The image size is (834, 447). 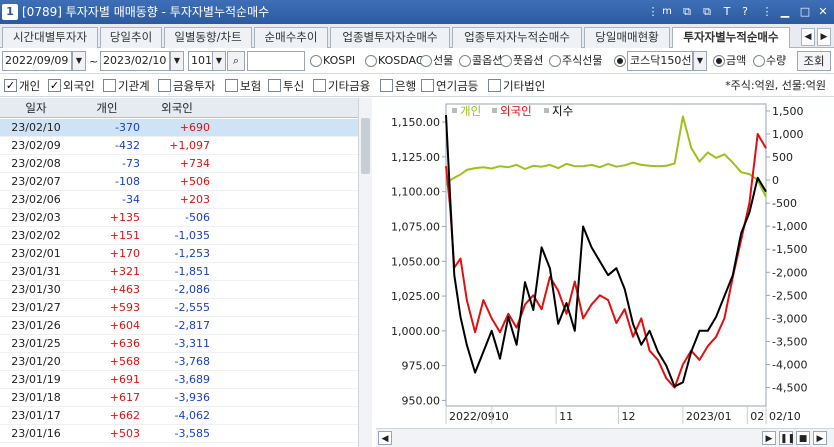 I want to click on market-radio-put, so click(x=506, y=61).